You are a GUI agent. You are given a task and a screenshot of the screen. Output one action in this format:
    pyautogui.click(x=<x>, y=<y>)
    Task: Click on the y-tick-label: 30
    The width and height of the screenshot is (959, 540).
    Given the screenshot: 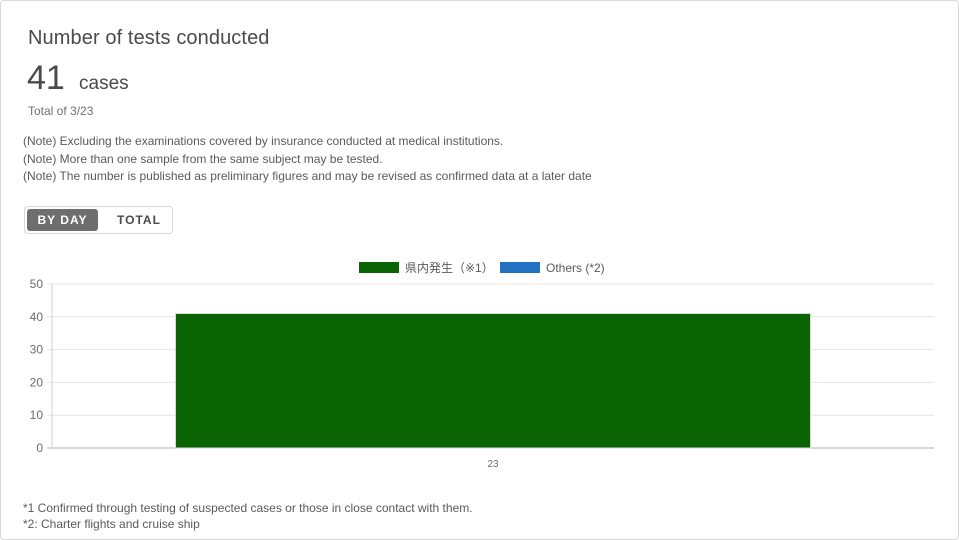 What is the action you would take?
    pyautogui.click(x=37, y=350)
    